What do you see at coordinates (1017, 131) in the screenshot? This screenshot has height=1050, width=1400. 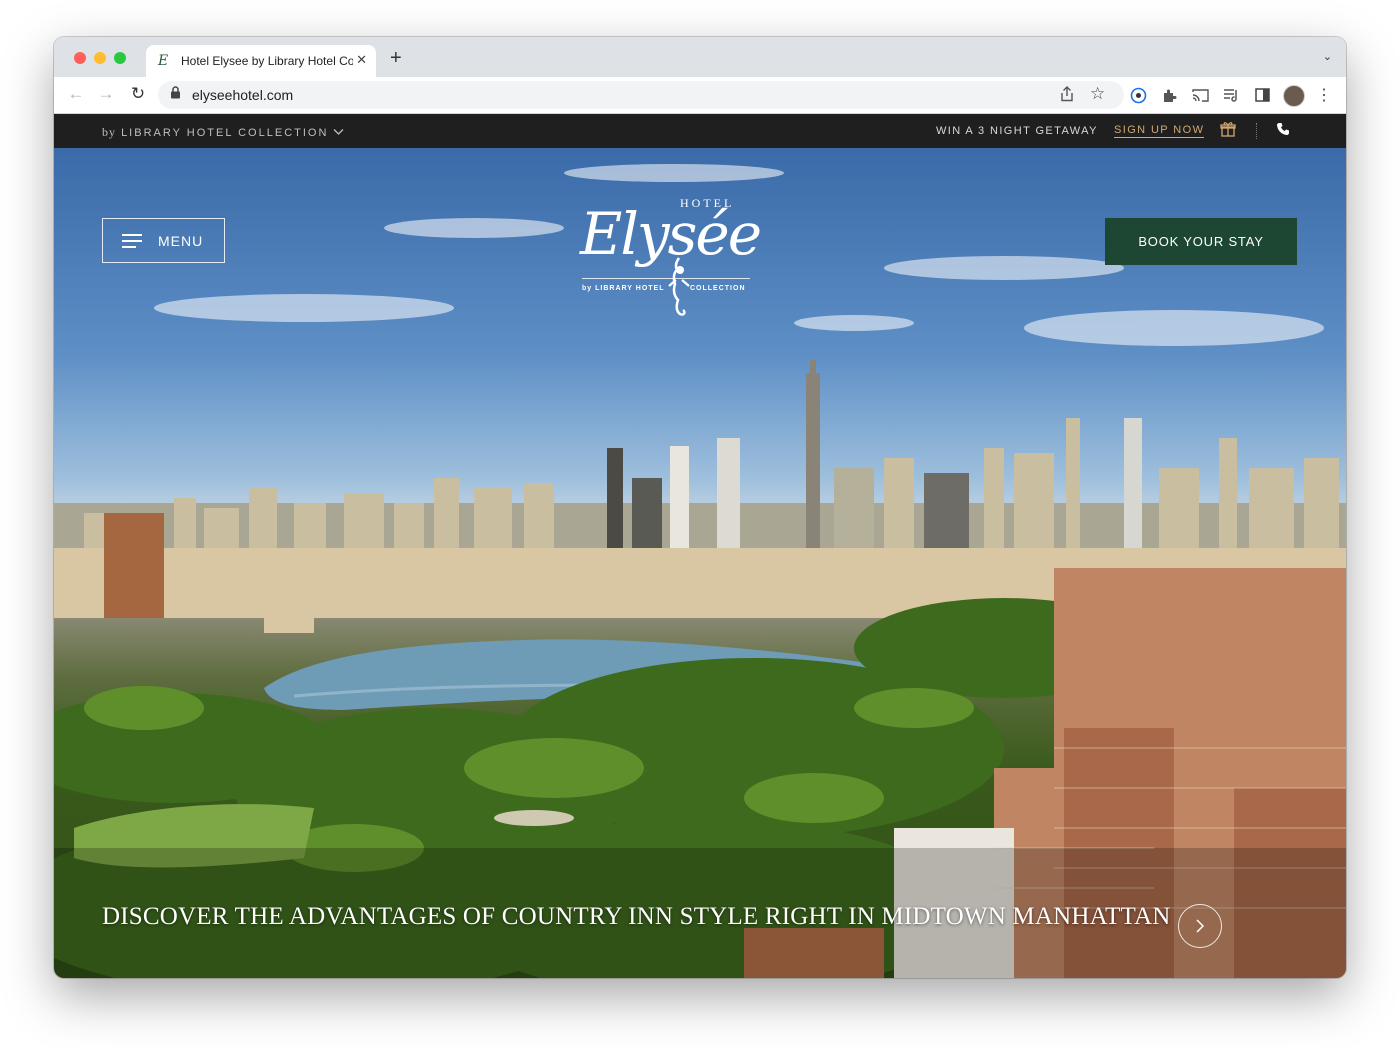 I see `getaway-promo-text: WIN A 3 NIGHT GETAWAY` at bounding box center [1017, 131].